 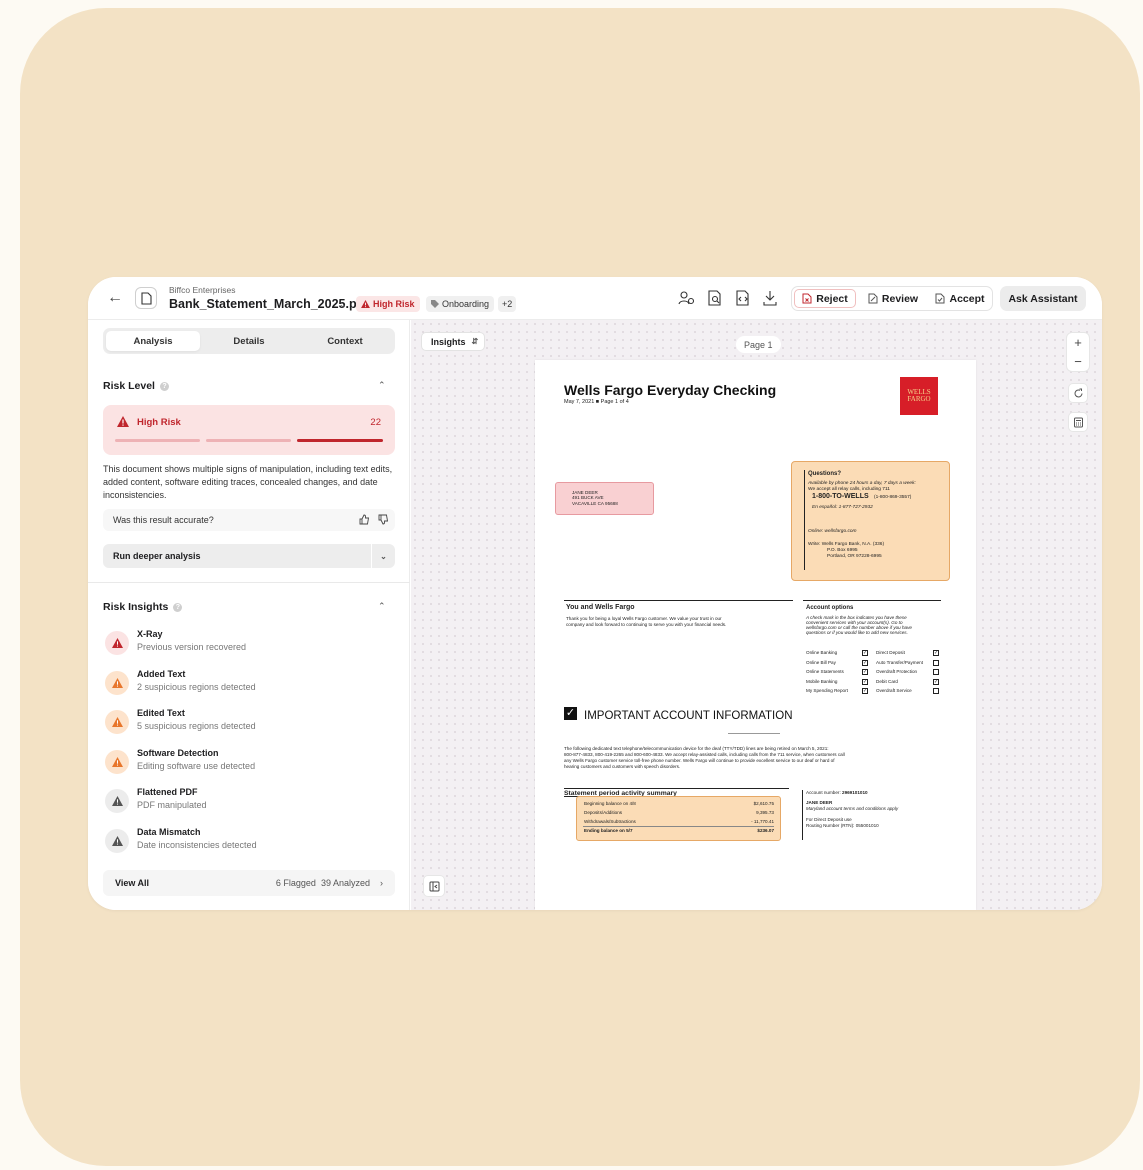 I want to click on review-button: Review, so click(x=893, y=298).